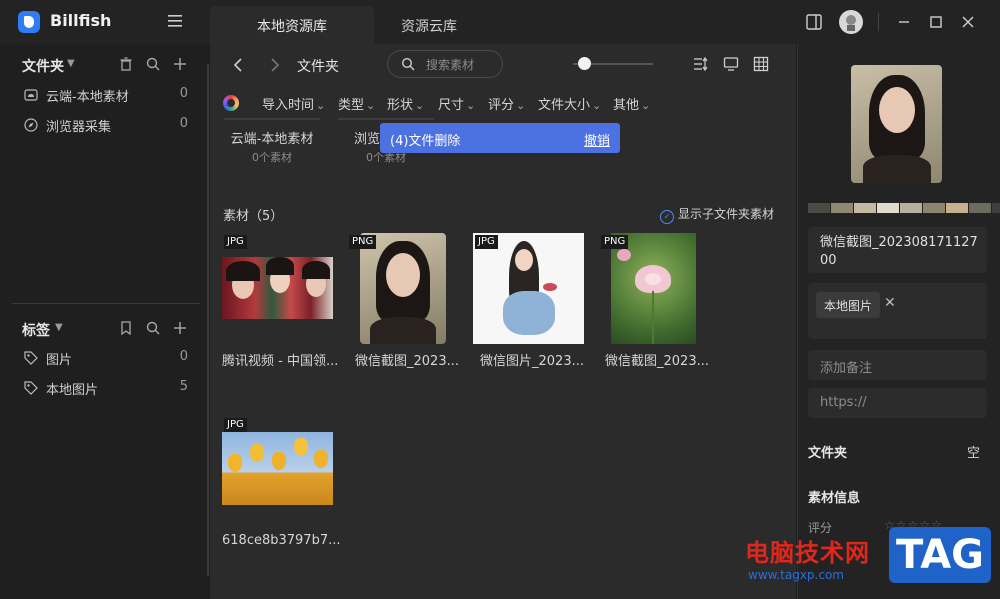 The width and height of the screenshot is (1000, 599). What do you see at coordinates (87, 97) in the screenshot?
I see `sidebar-folder-label: 云端-本地素材` at bounding box center [87, 97].